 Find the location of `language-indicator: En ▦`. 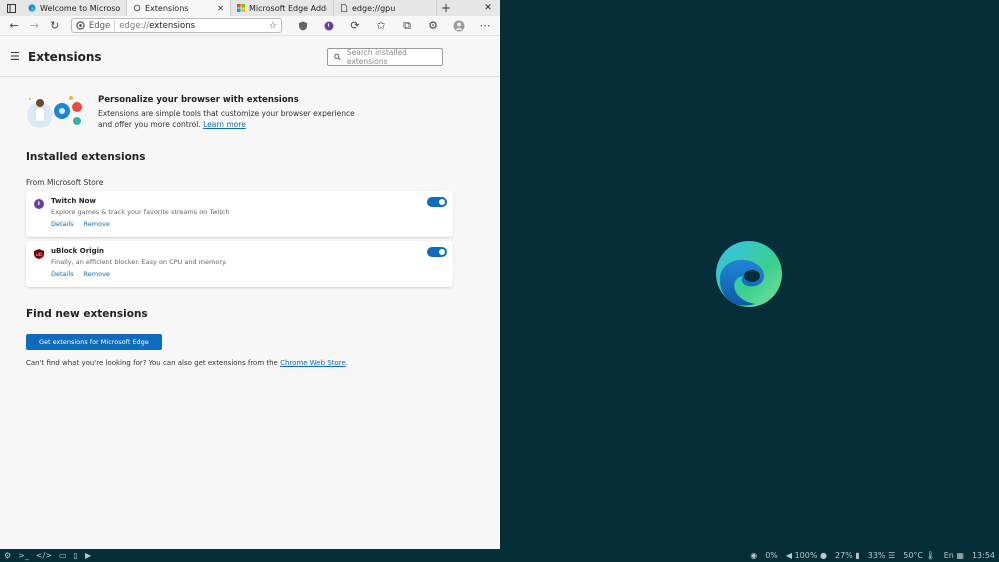

language-indicator: En ▦ is located at coordinates (954, 555).